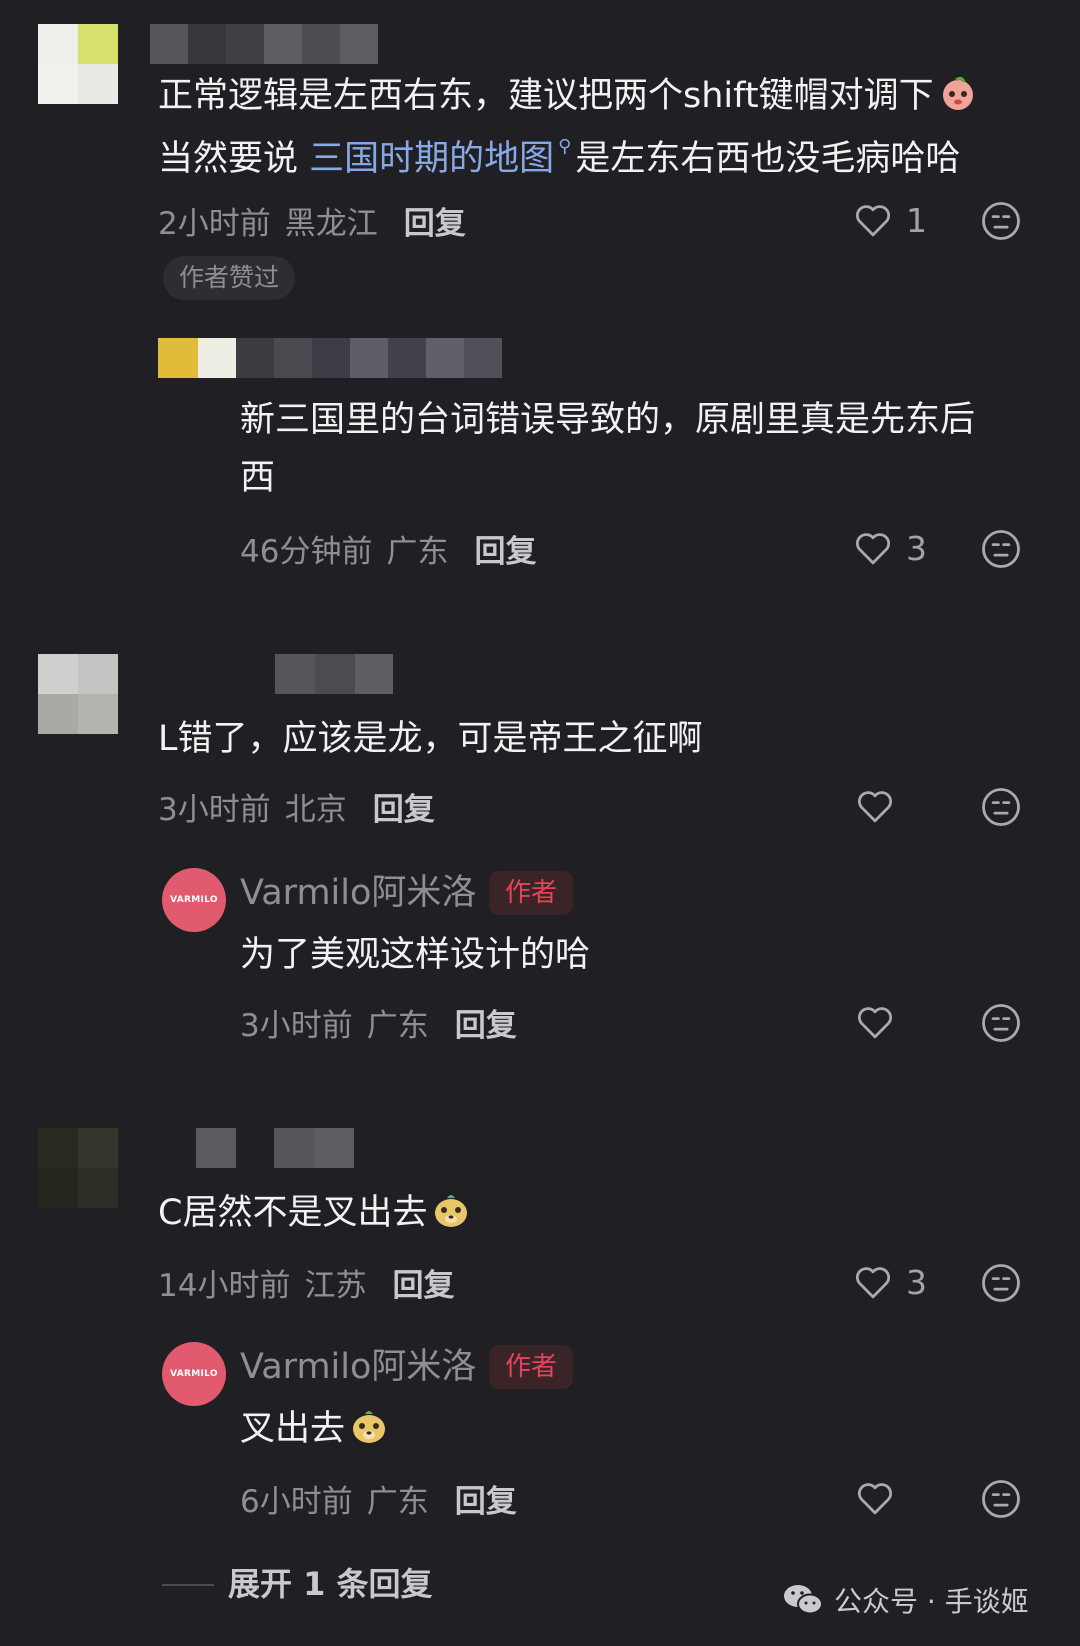 The height and width of the screenshot is (1646, 1080). I want to click on reply-text: 新三国里的台词错误导致的，原剧里真是先东后, so click(608, 420).